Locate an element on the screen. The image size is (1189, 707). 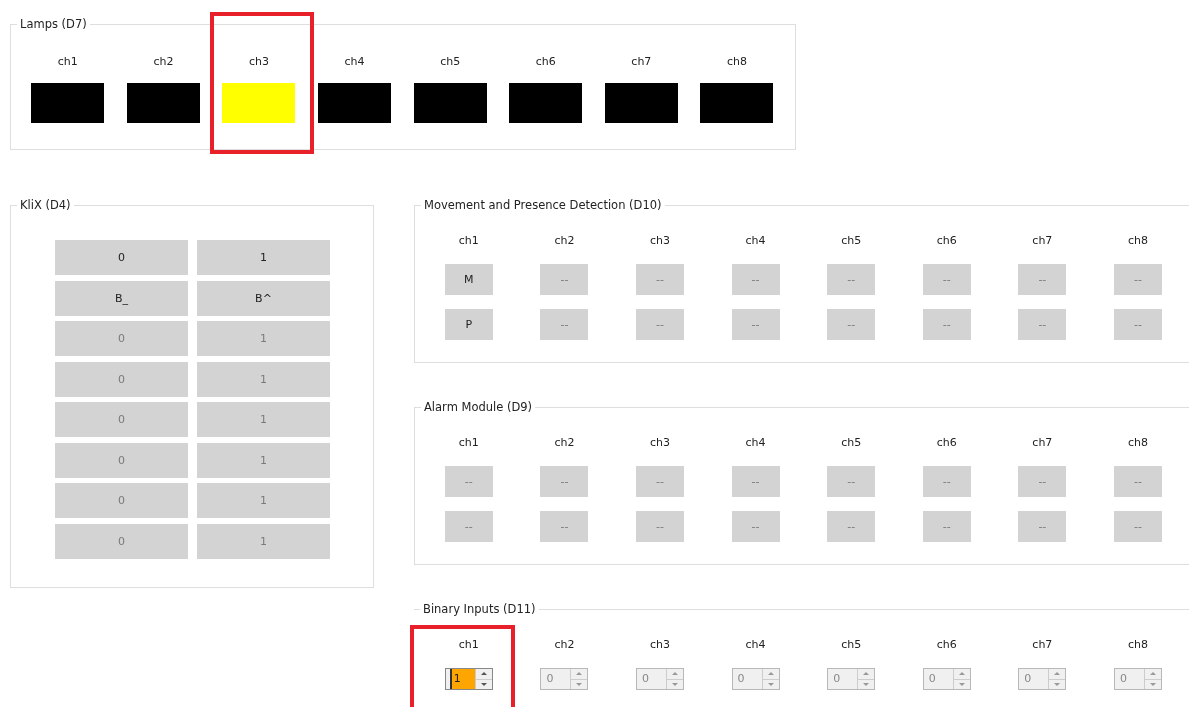
group-title: KliX (D4) is located at coordinates (45, 205).